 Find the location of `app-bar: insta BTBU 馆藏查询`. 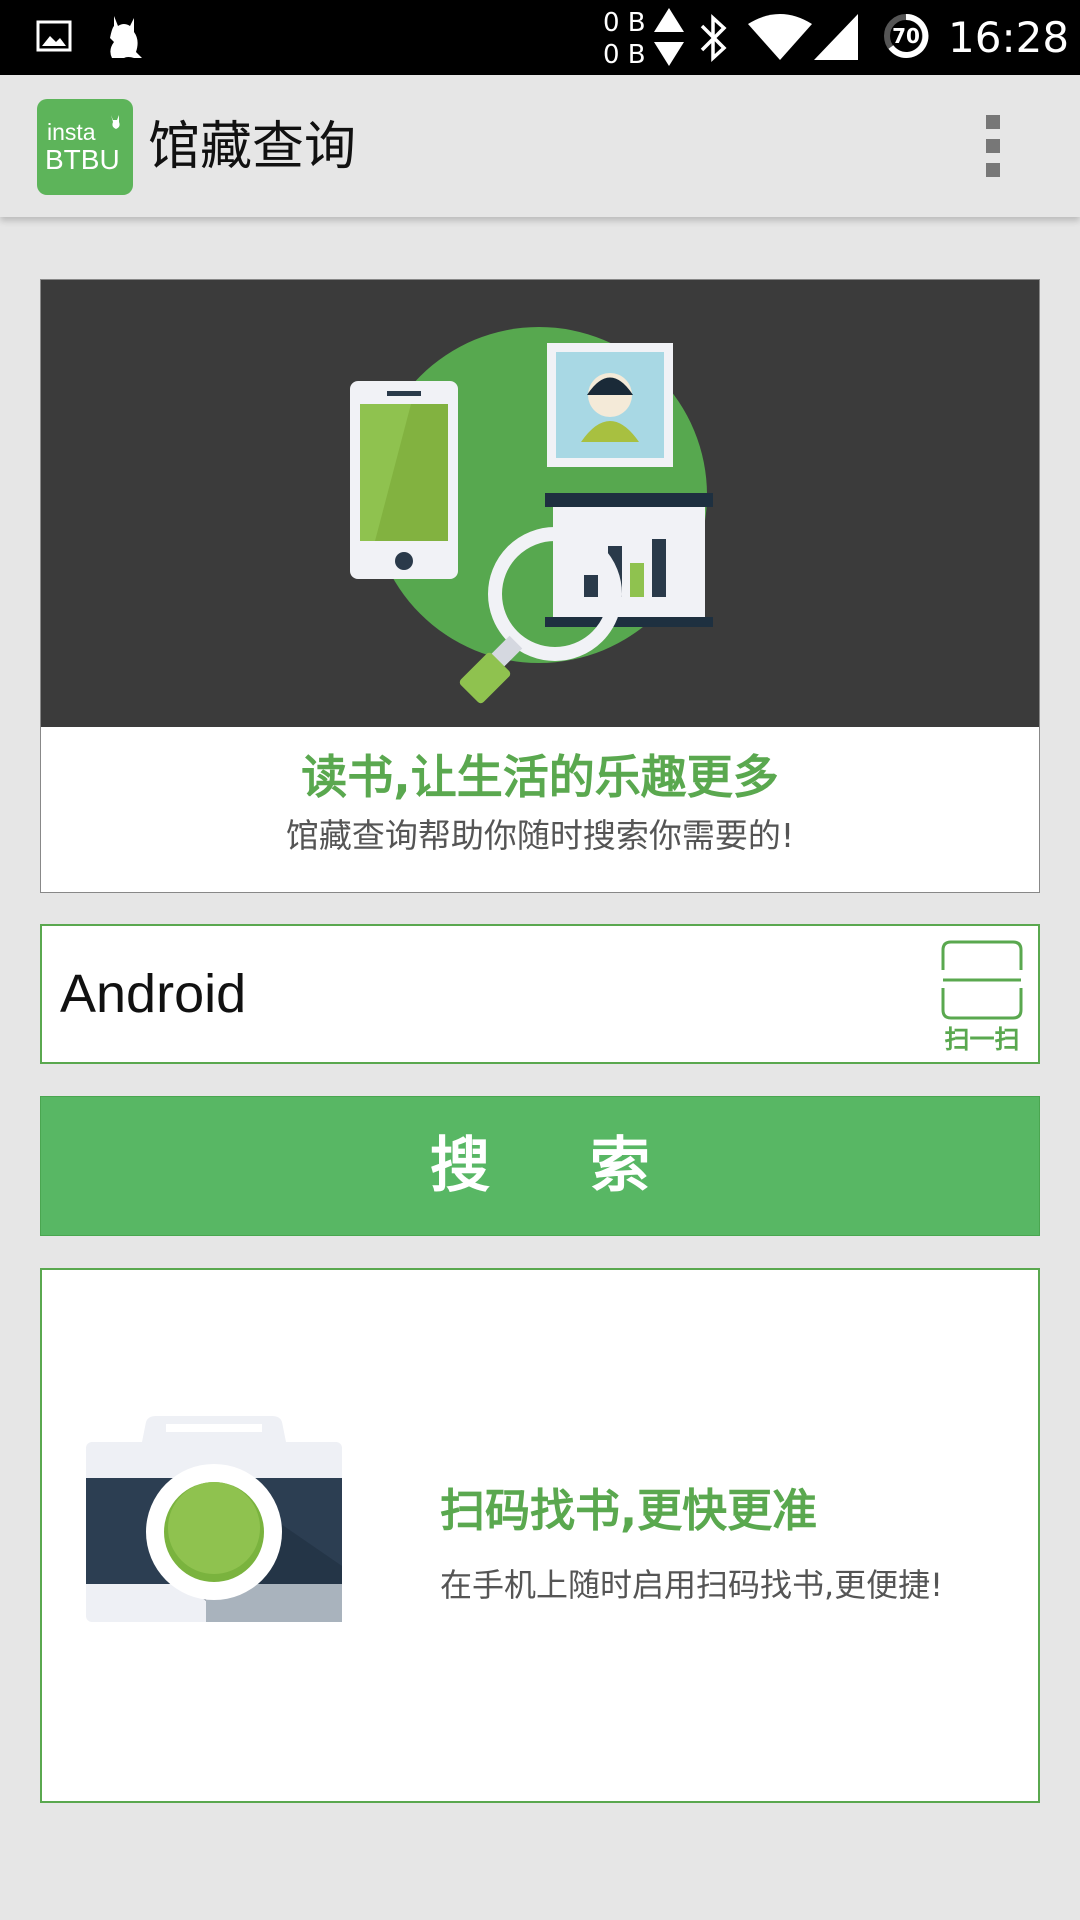

app-bar: insta BTBU 馆藏查询 is located at coordinates (540, 146).